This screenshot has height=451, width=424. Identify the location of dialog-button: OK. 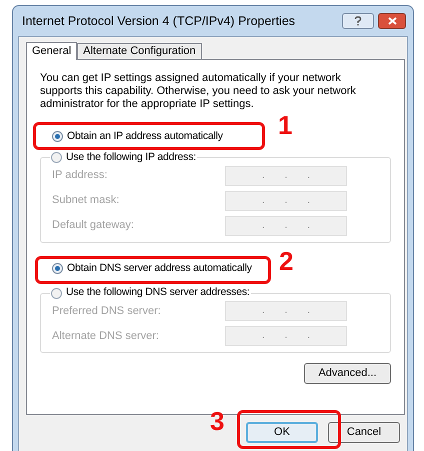
(282, 432).